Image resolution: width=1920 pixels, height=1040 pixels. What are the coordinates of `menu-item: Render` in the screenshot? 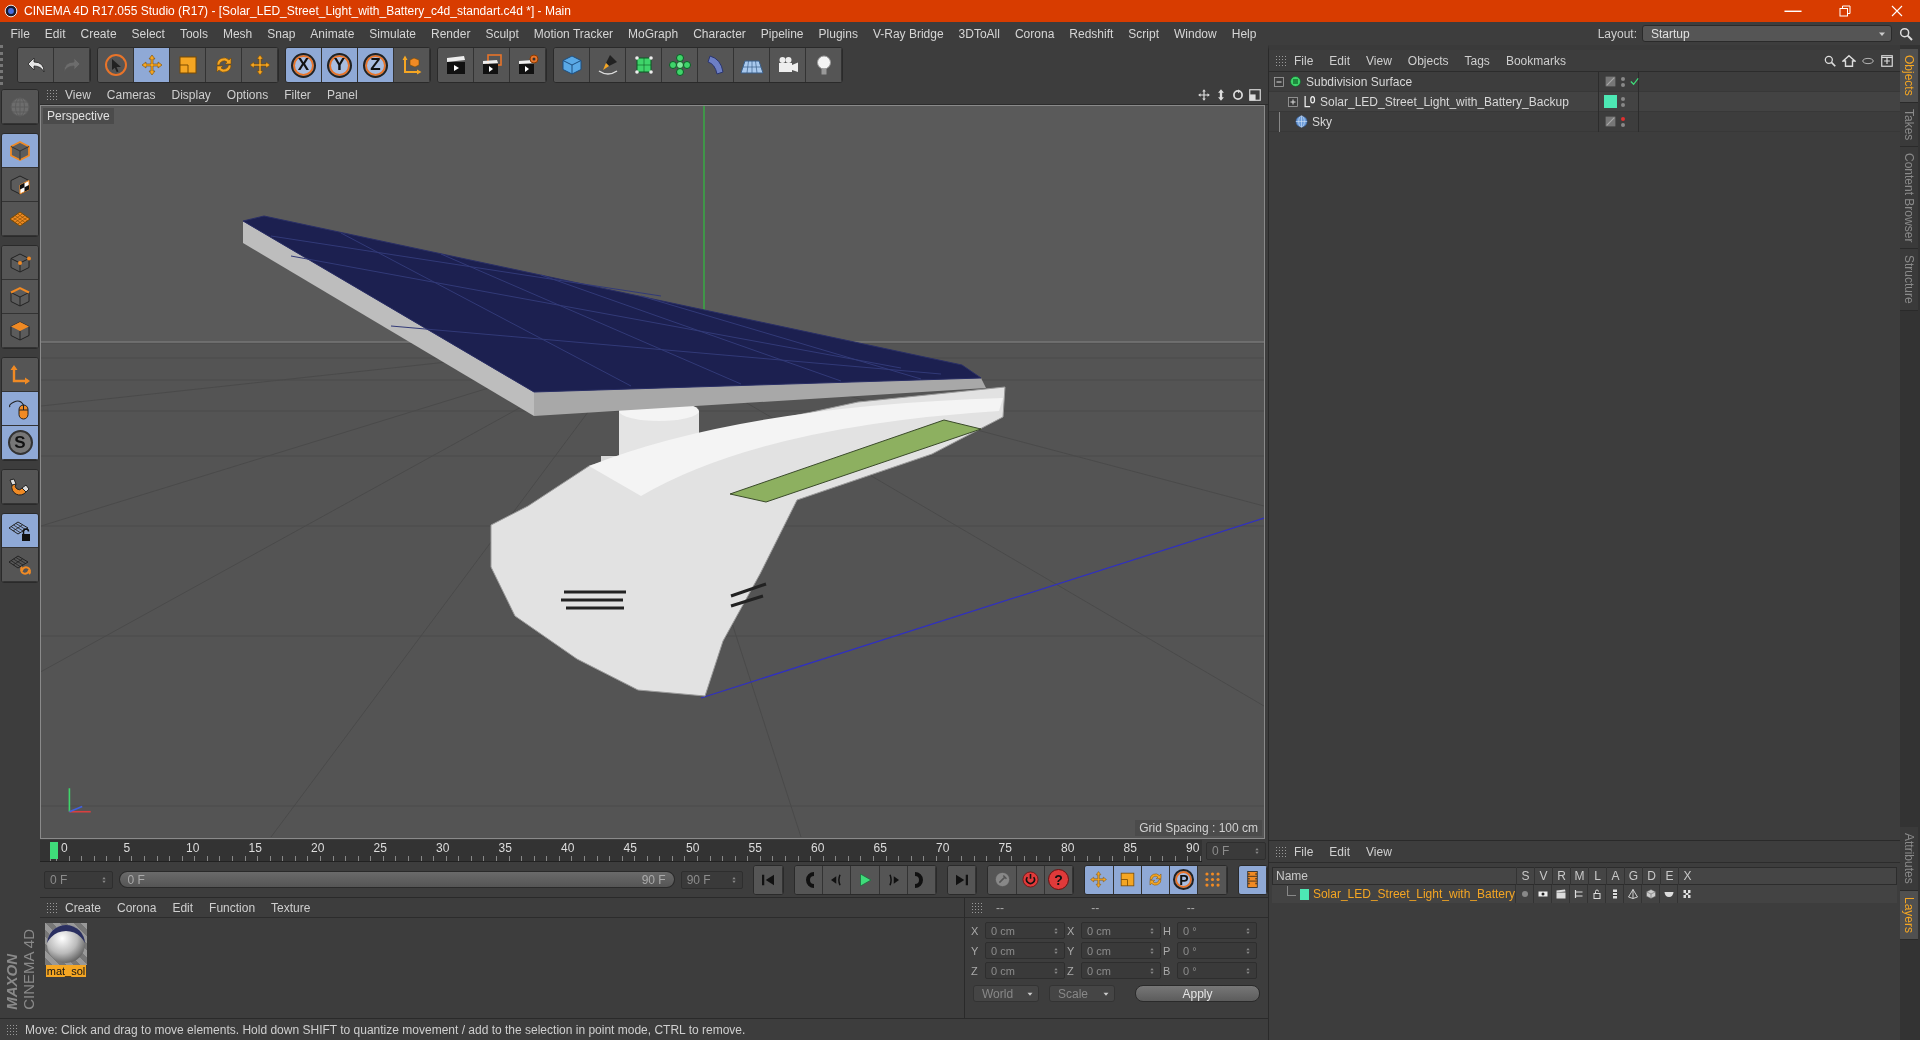 It's located at (450, 33).